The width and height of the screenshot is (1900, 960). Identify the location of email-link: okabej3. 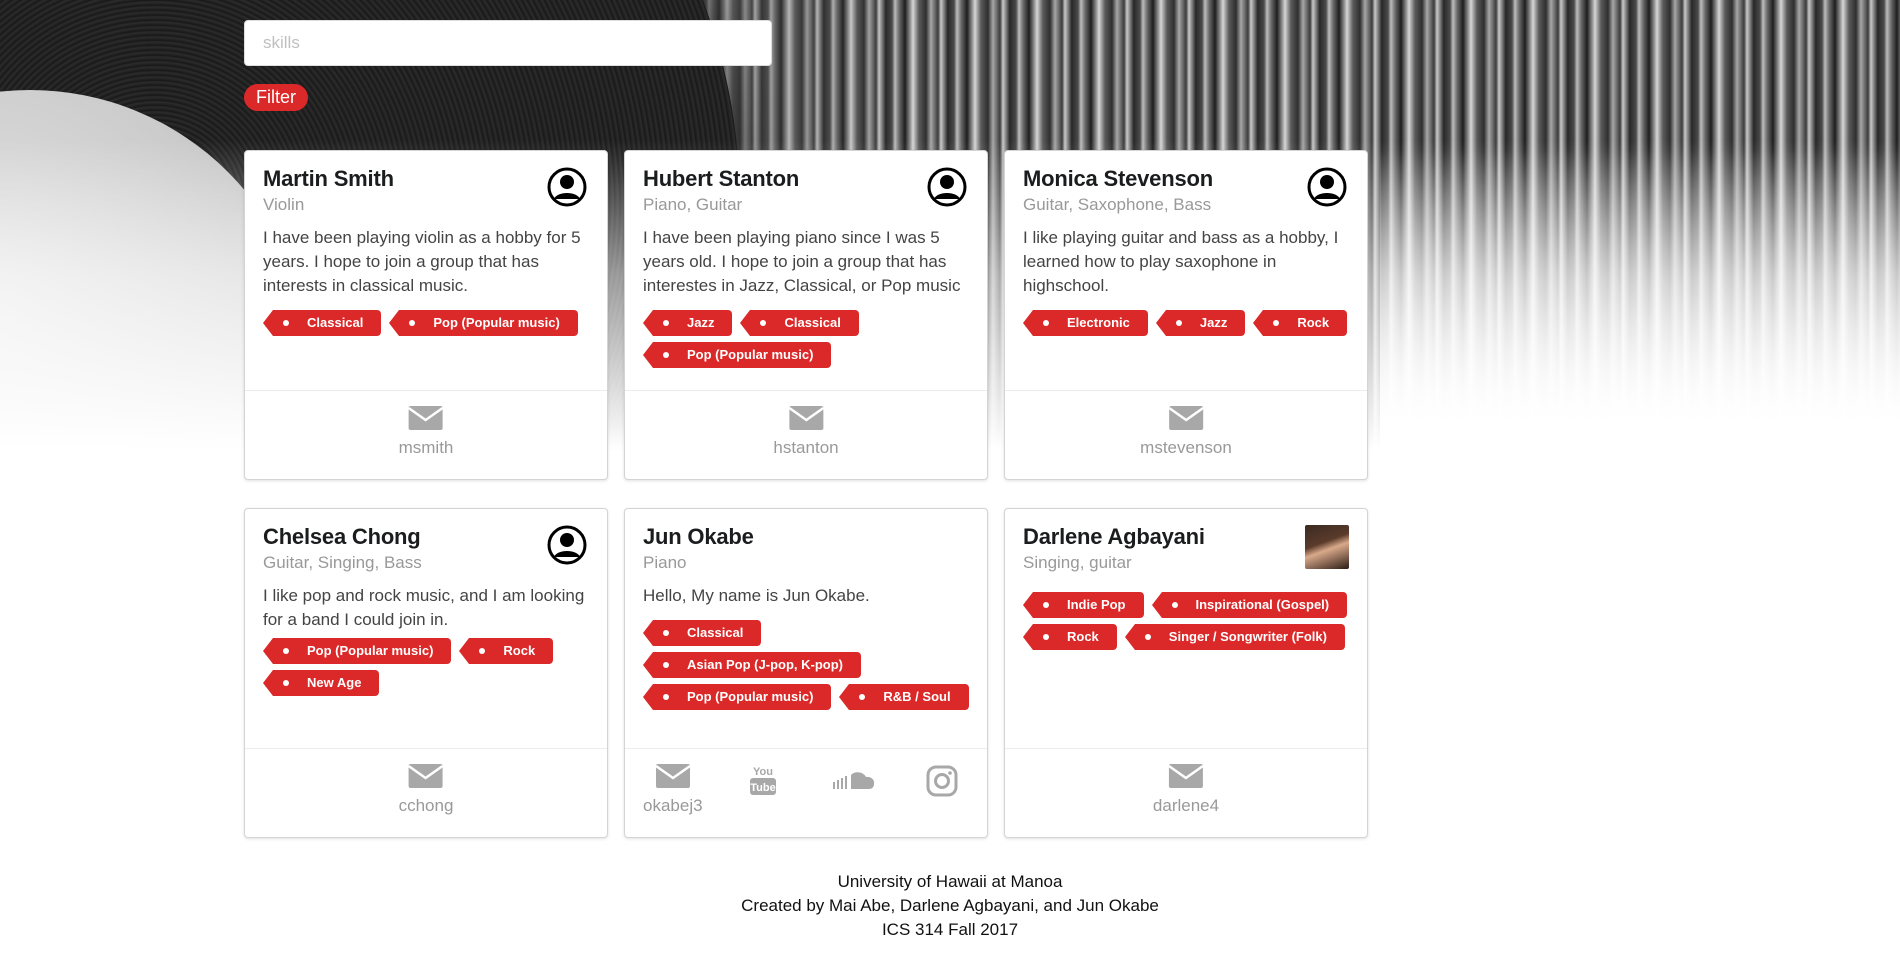
(673, 788).